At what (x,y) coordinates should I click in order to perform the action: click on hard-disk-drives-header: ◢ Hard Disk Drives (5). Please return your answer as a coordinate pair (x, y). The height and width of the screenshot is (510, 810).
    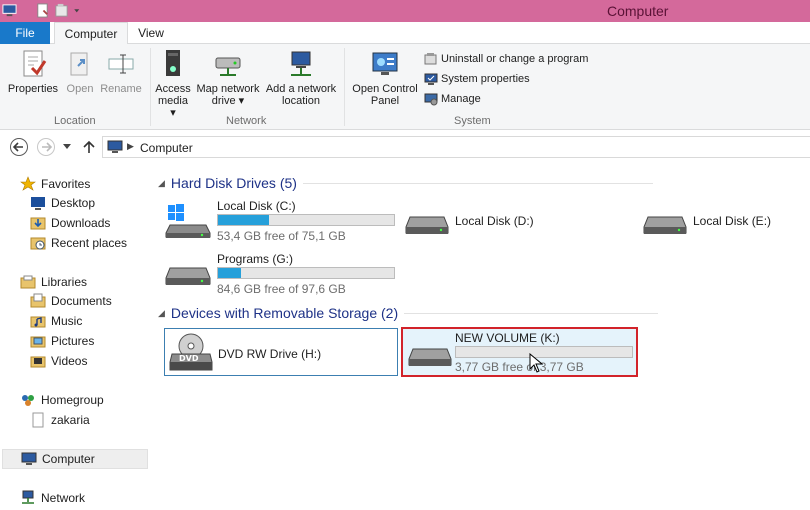
    Looking at the image, I should click on (405, 183).